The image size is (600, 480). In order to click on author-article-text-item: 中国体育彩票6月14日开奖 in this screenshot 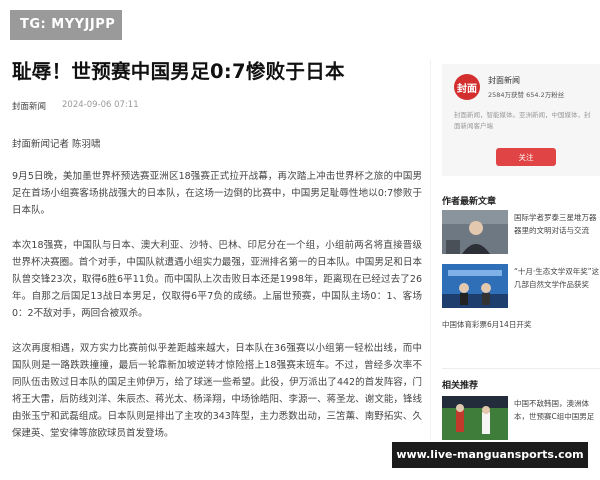, I will do `click(521, 324)`.